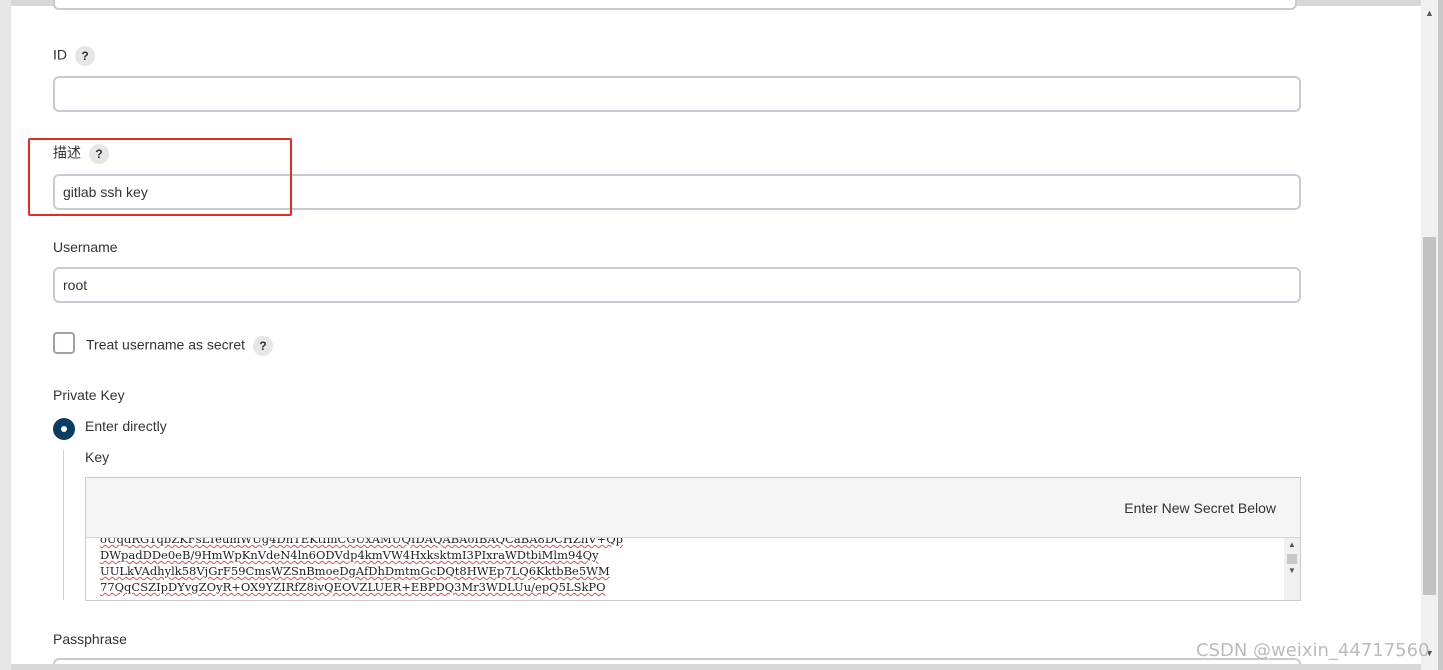 The image size is (1443, 670). What do you see at coordinates (126, 426) in the screenshot?
I see `enter-directly-label: Enter directly` at bounding box center [126, 426].